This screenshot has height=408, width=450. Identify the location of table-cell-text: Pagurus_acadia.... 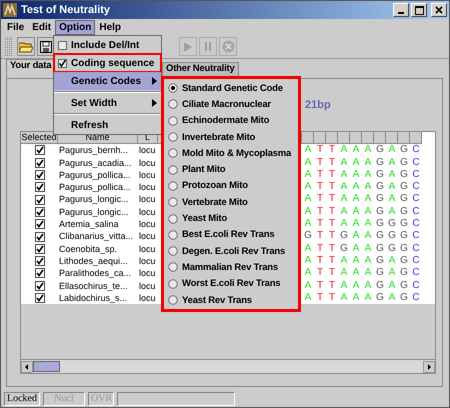
(95, 162).